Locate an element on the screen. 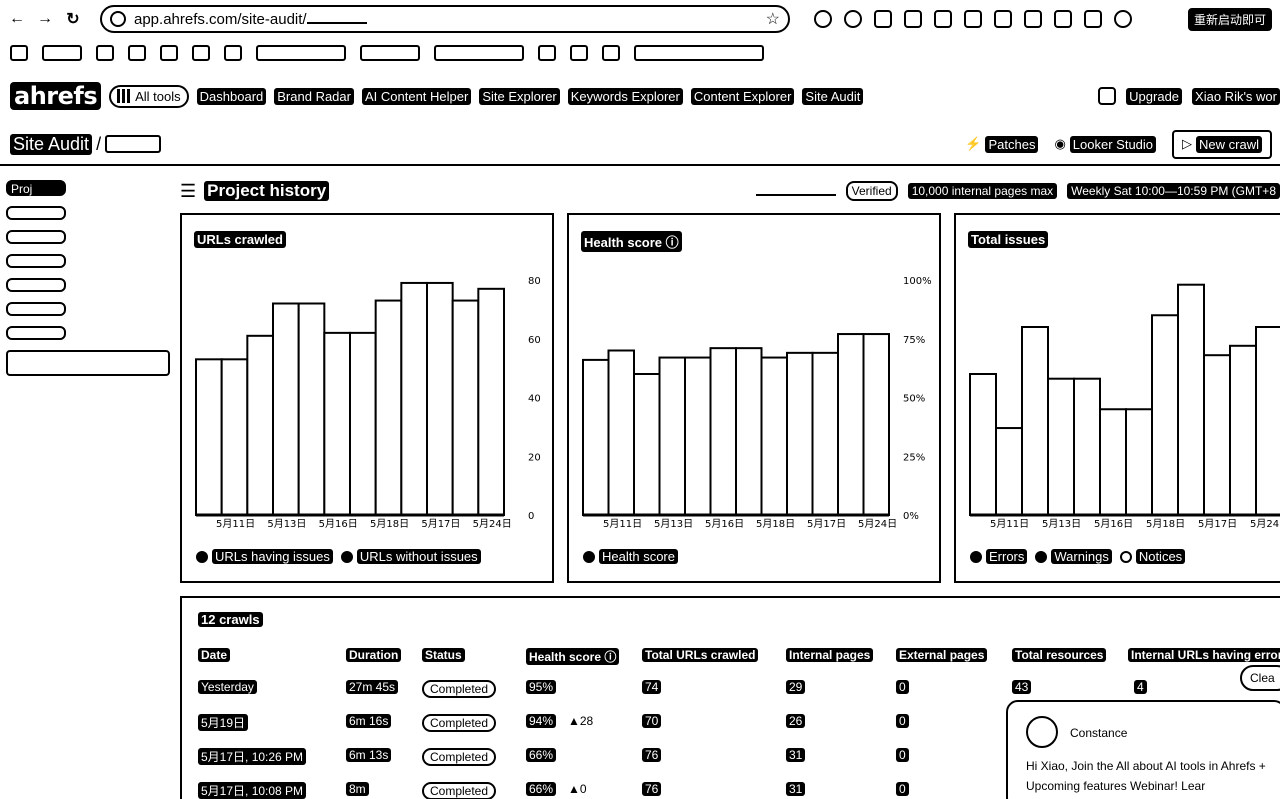 The width and height of the screenshot is (1280, 799). forward-icon: → is located at coordinates (45, 19).